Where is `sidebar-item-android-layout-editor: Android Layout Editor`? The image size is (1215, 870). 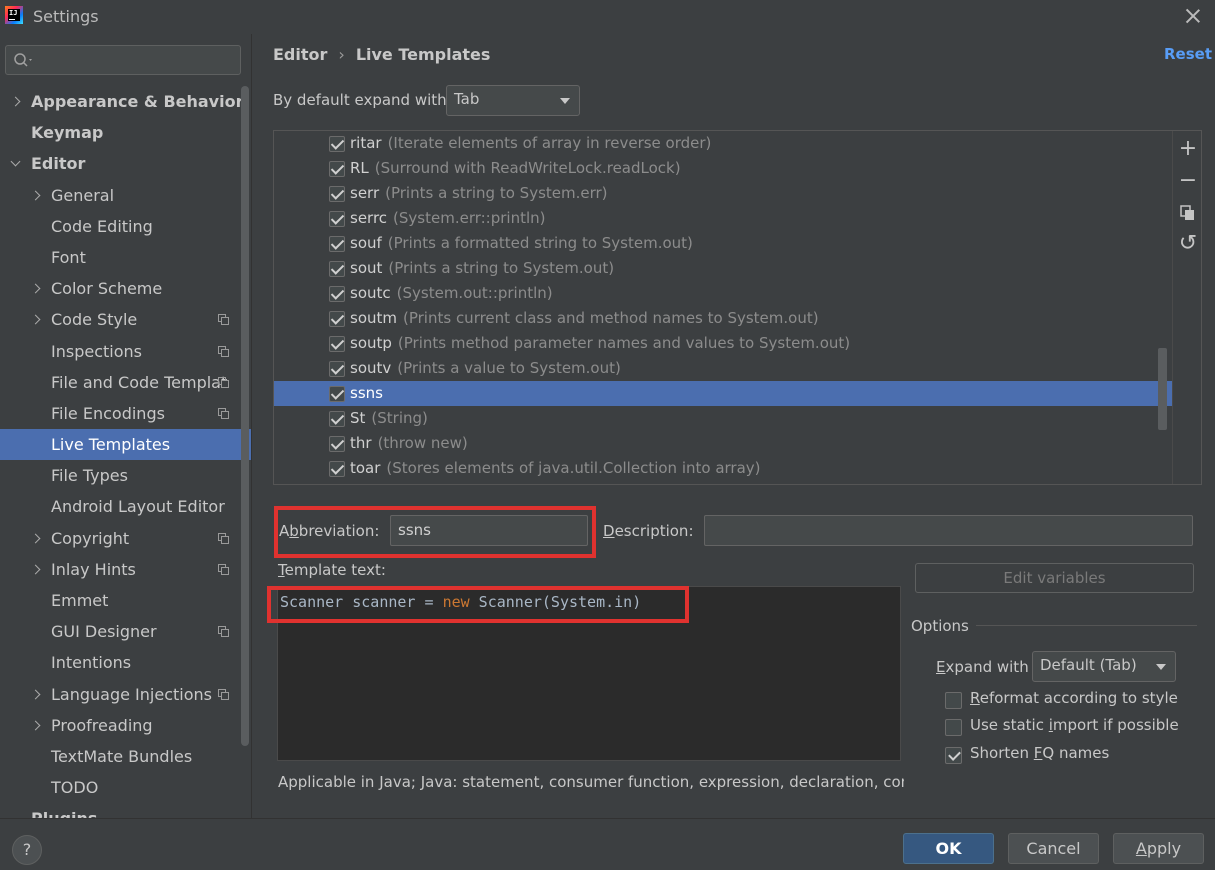 sidebar-item-android-layout-editor: Android Layout Editor is located at coordinates (119, 506).